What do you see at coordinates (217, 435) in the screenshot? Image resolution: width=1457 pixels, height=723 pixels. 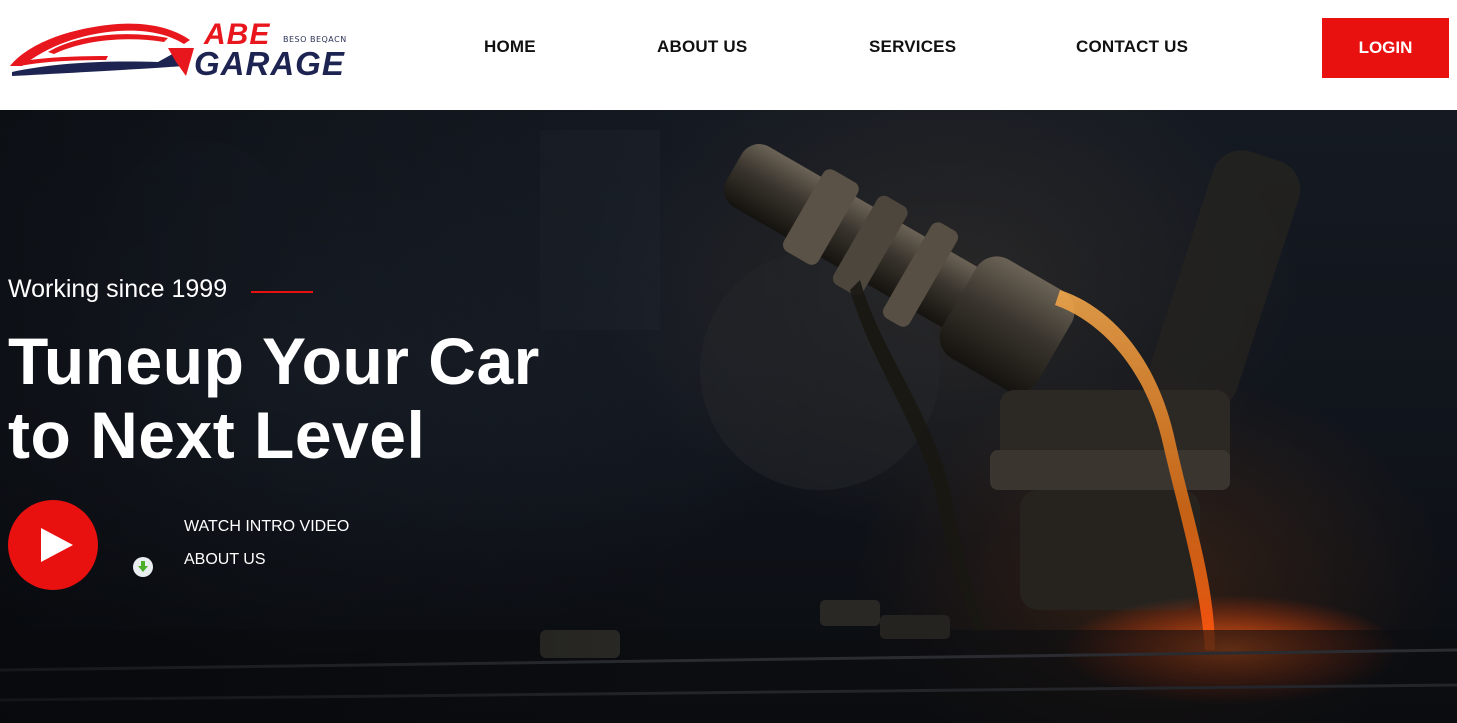 I see `hero-headline-line2: to Next Level` at bounding box center [217, 435].